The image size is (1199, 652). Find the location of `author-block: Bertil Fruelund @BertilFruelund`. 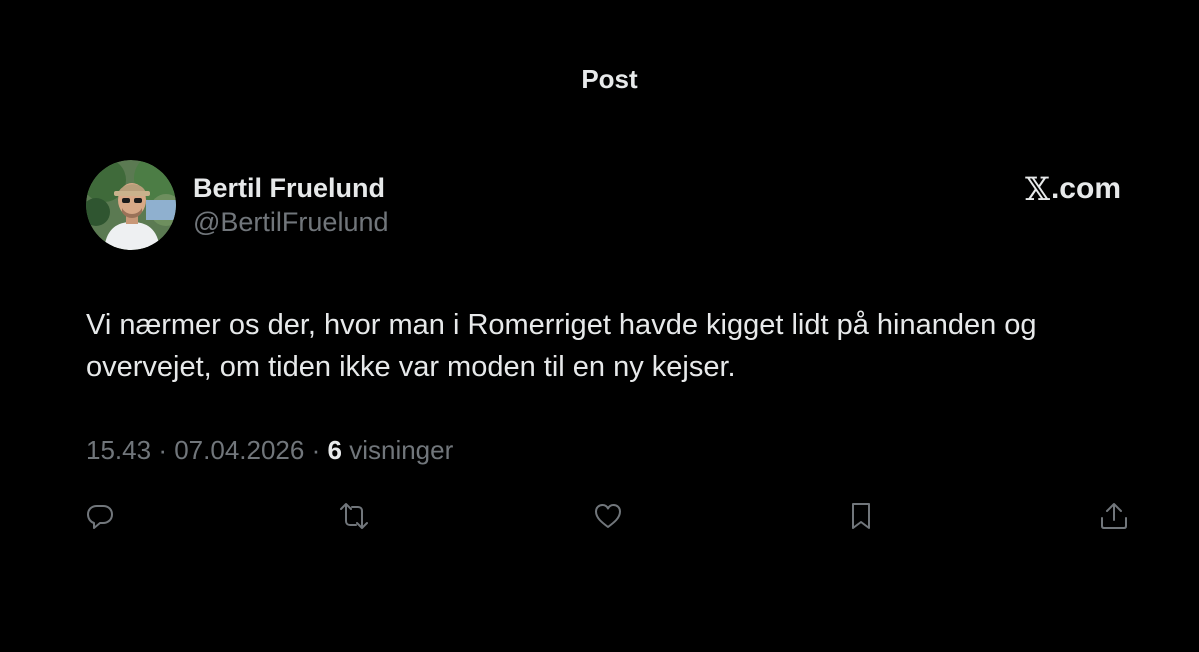

author-block: Bertil Fruelund @BertilFruelund is located at coordinates (237, 205).